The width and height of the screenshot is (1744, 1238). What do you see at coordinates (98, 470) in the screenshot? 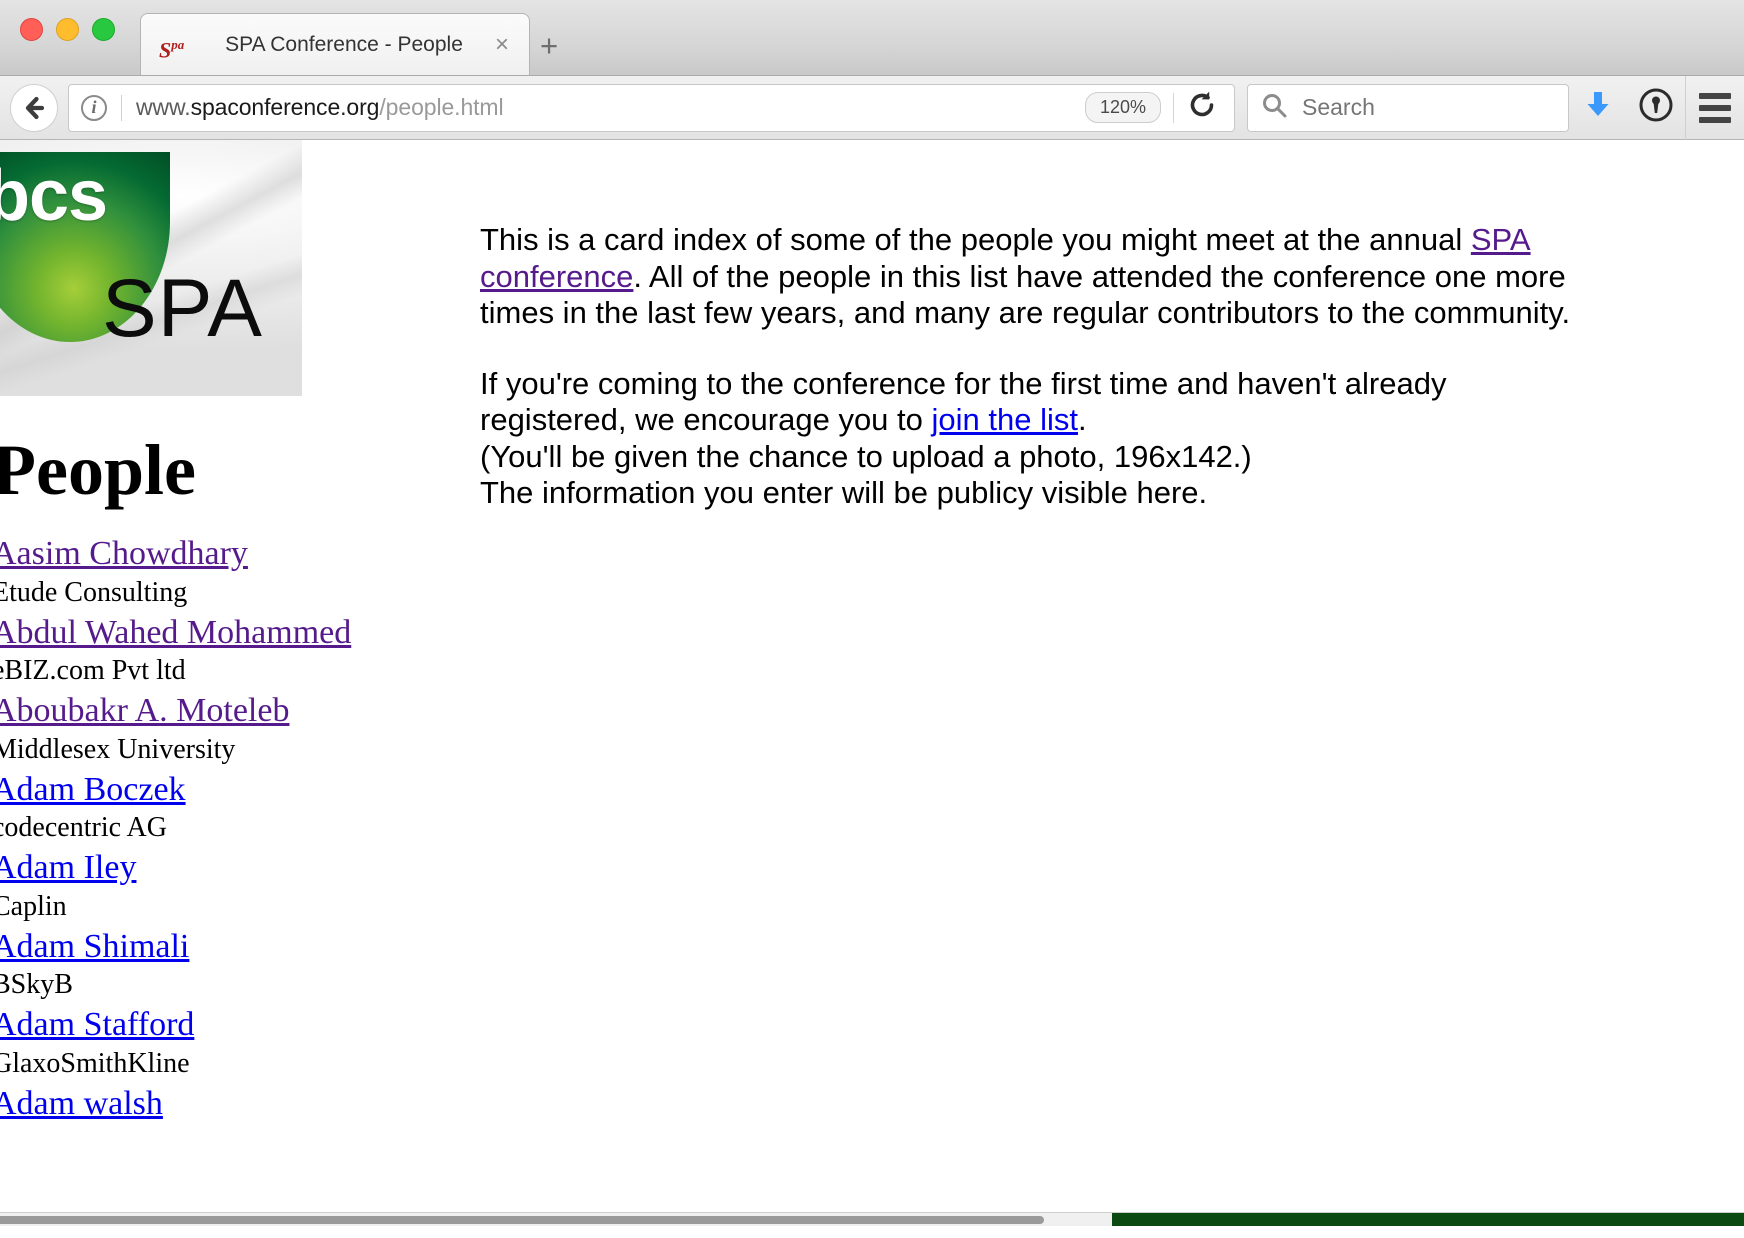
I see `page-title: People` at bounding box center [98, 470].